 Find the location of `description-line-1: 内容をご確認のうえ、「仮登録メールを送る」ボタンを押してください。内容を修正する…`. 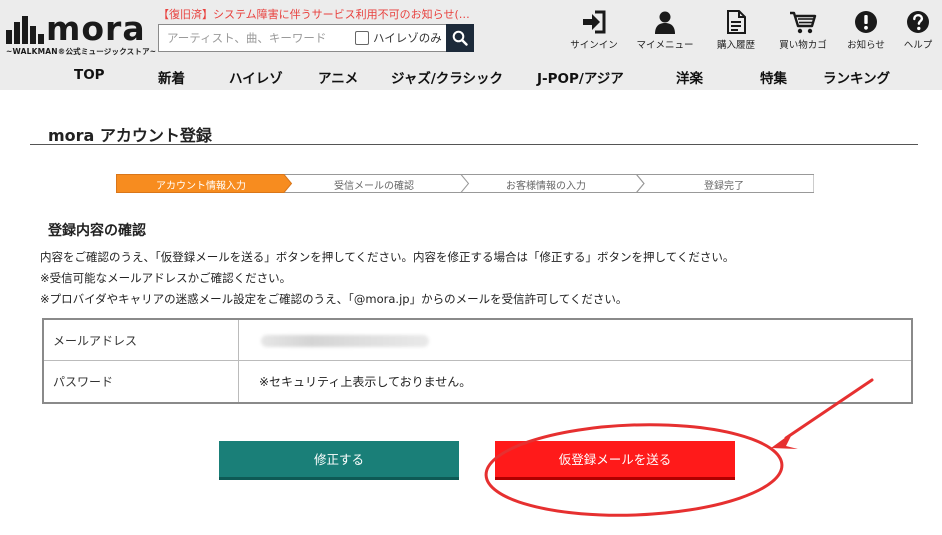

description-line-1: 内容をご確認のうえ、「仮登録メールを送る」ボタンを押してください。内容を修正する… is located at coordinates (387, 257).